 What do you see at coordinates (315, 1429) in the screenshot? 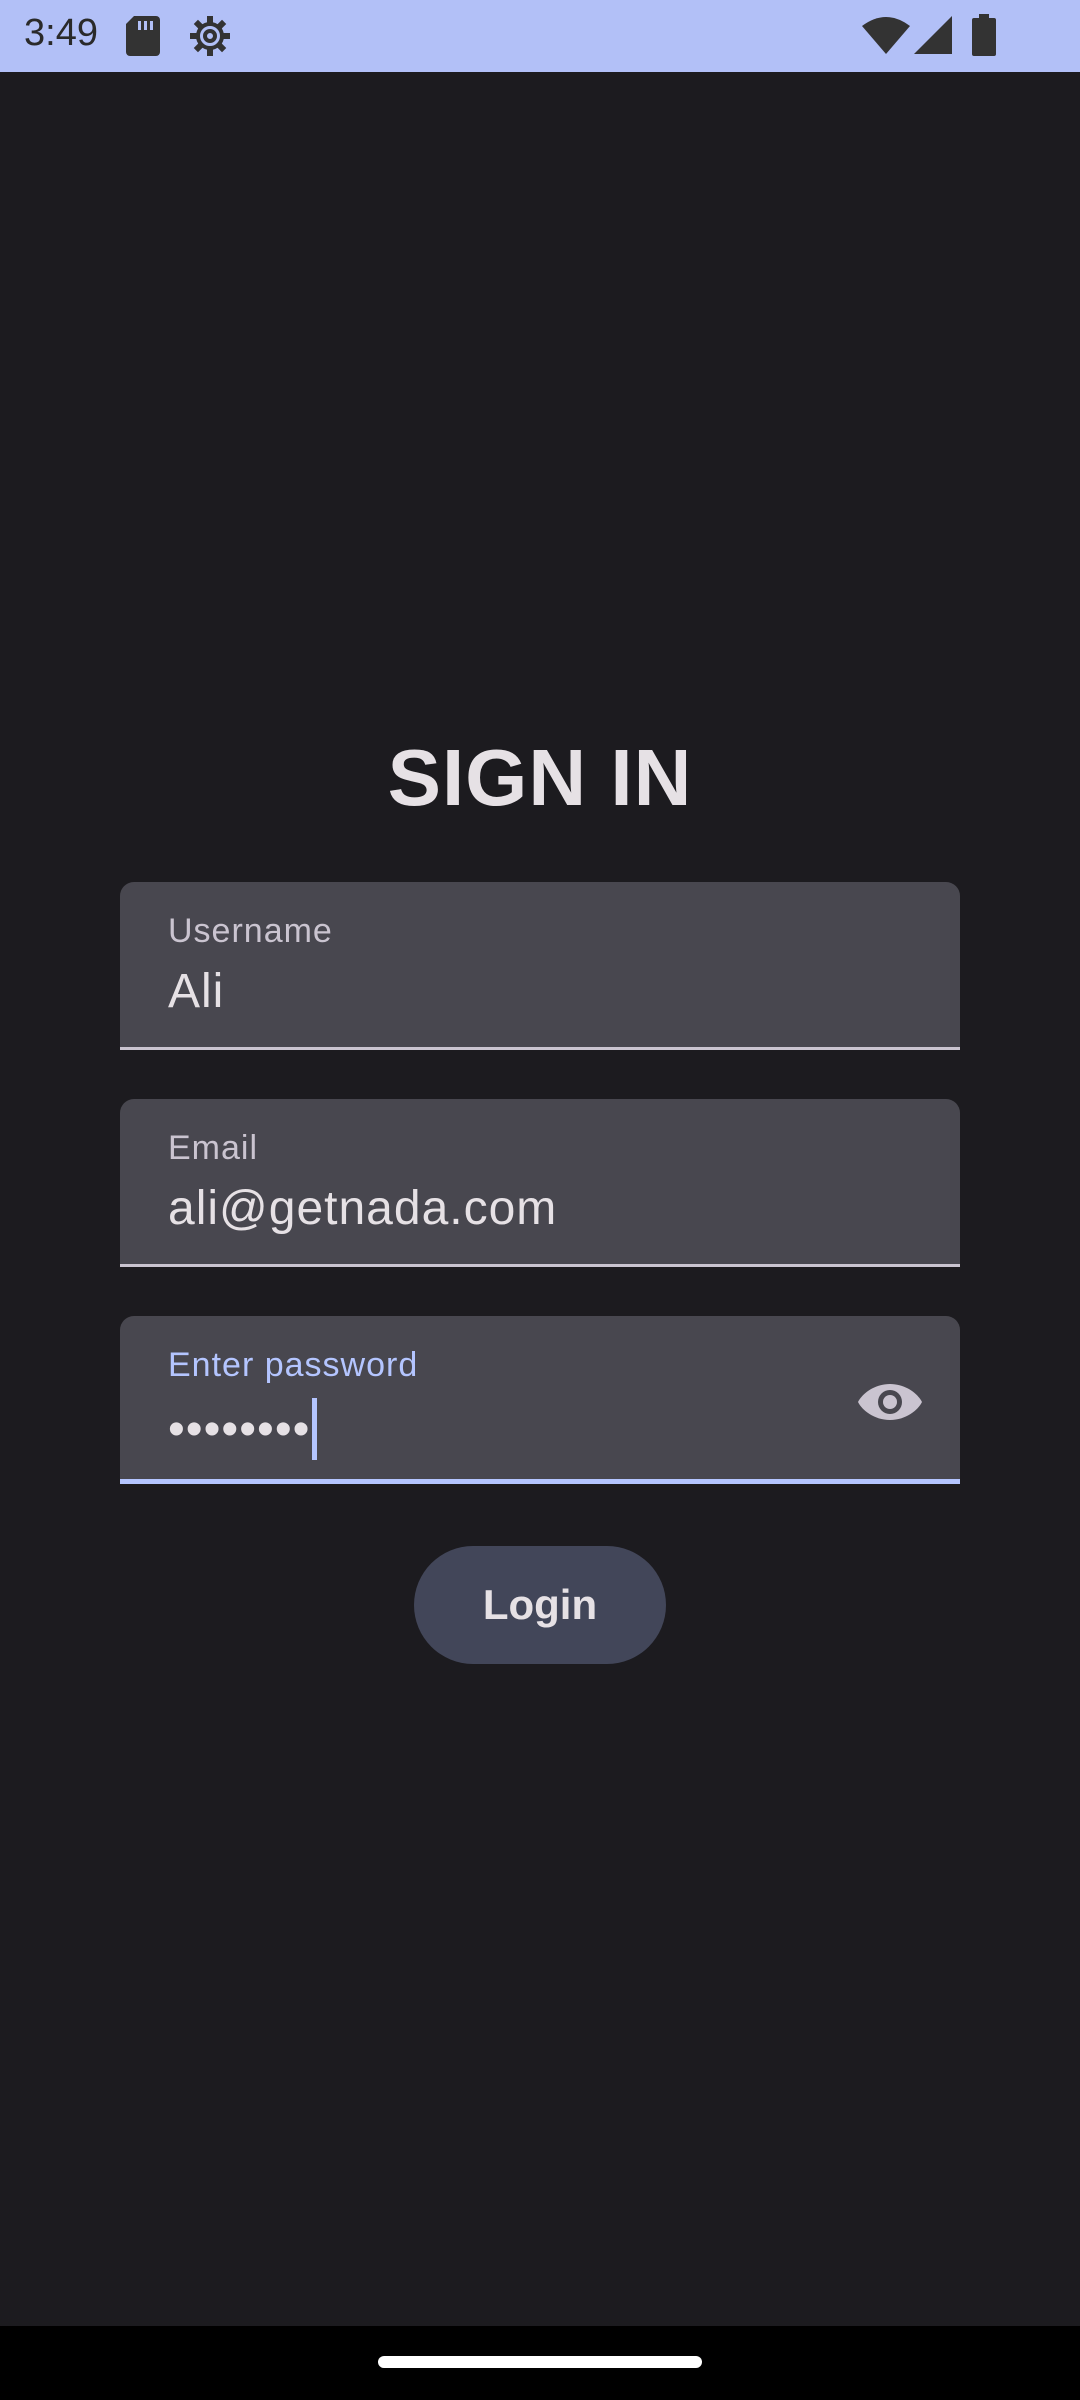
I see `text-cursor` at bounding box center [315, 1429].